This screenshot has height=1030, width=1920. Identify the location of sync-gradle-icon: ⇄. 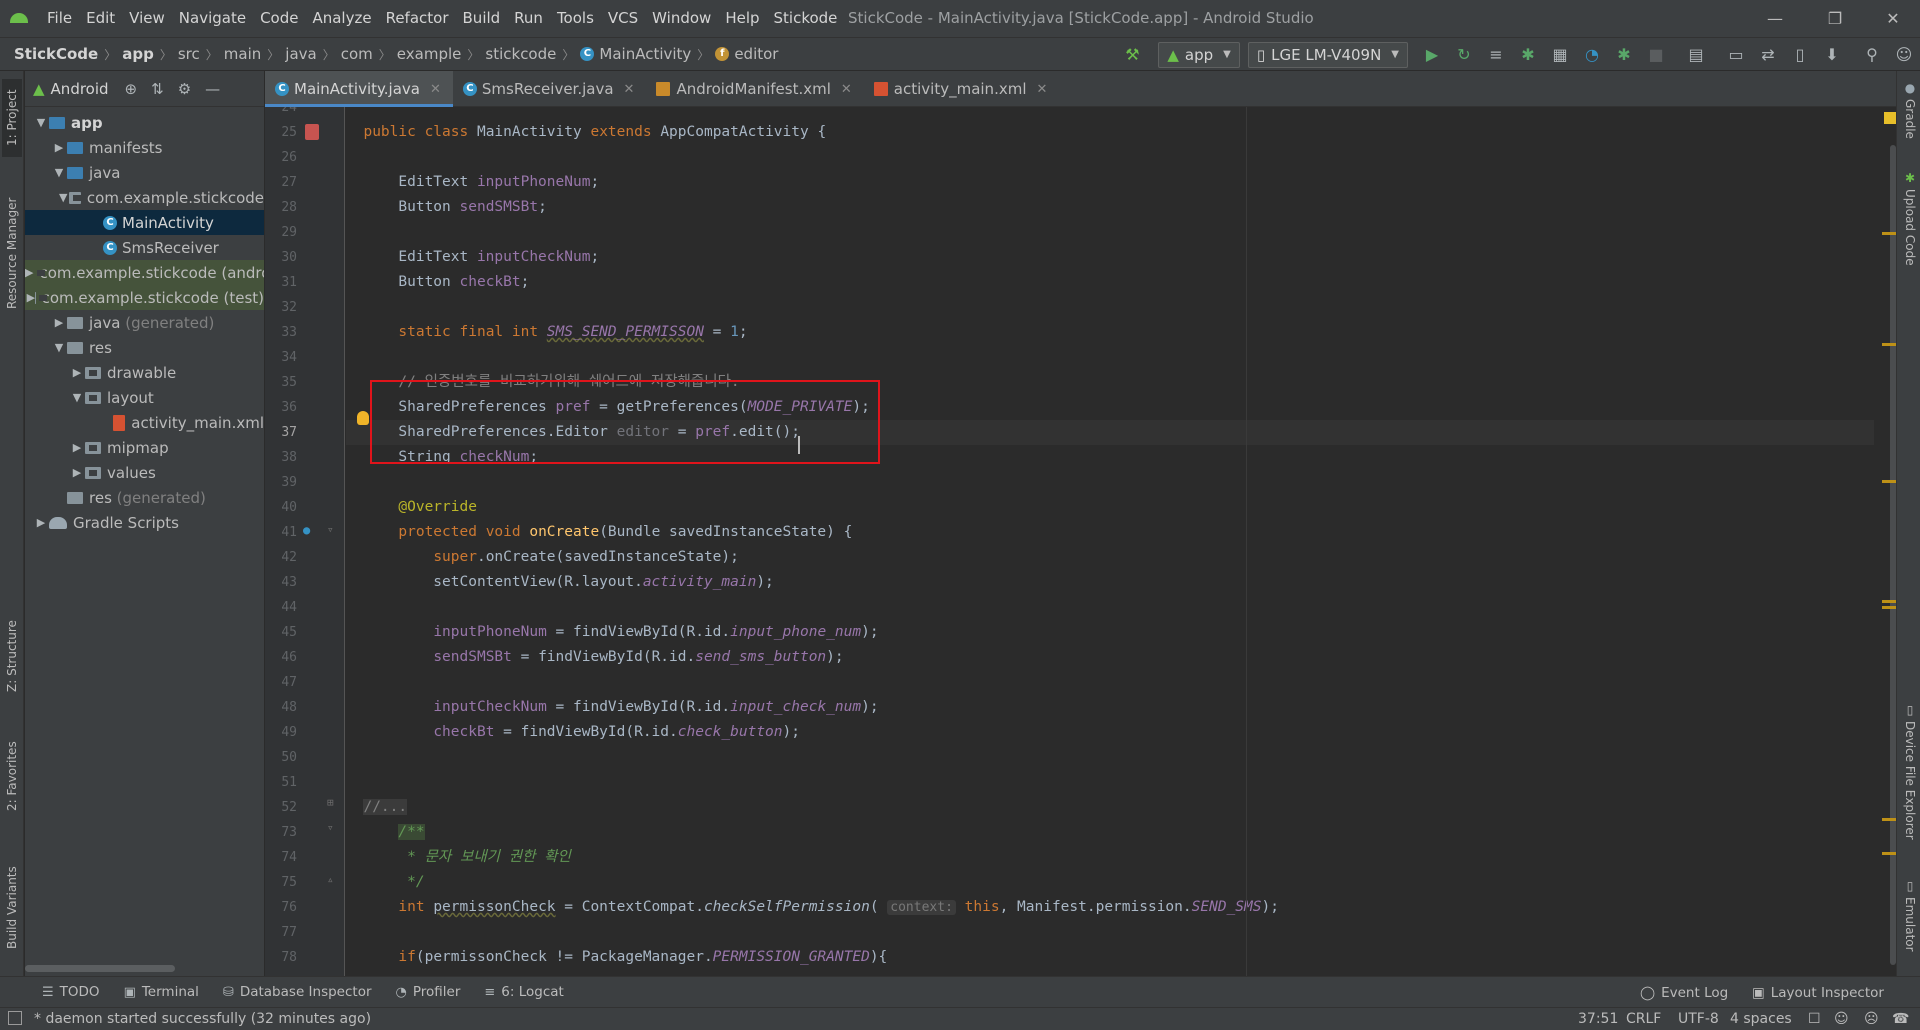
(1768, 55).